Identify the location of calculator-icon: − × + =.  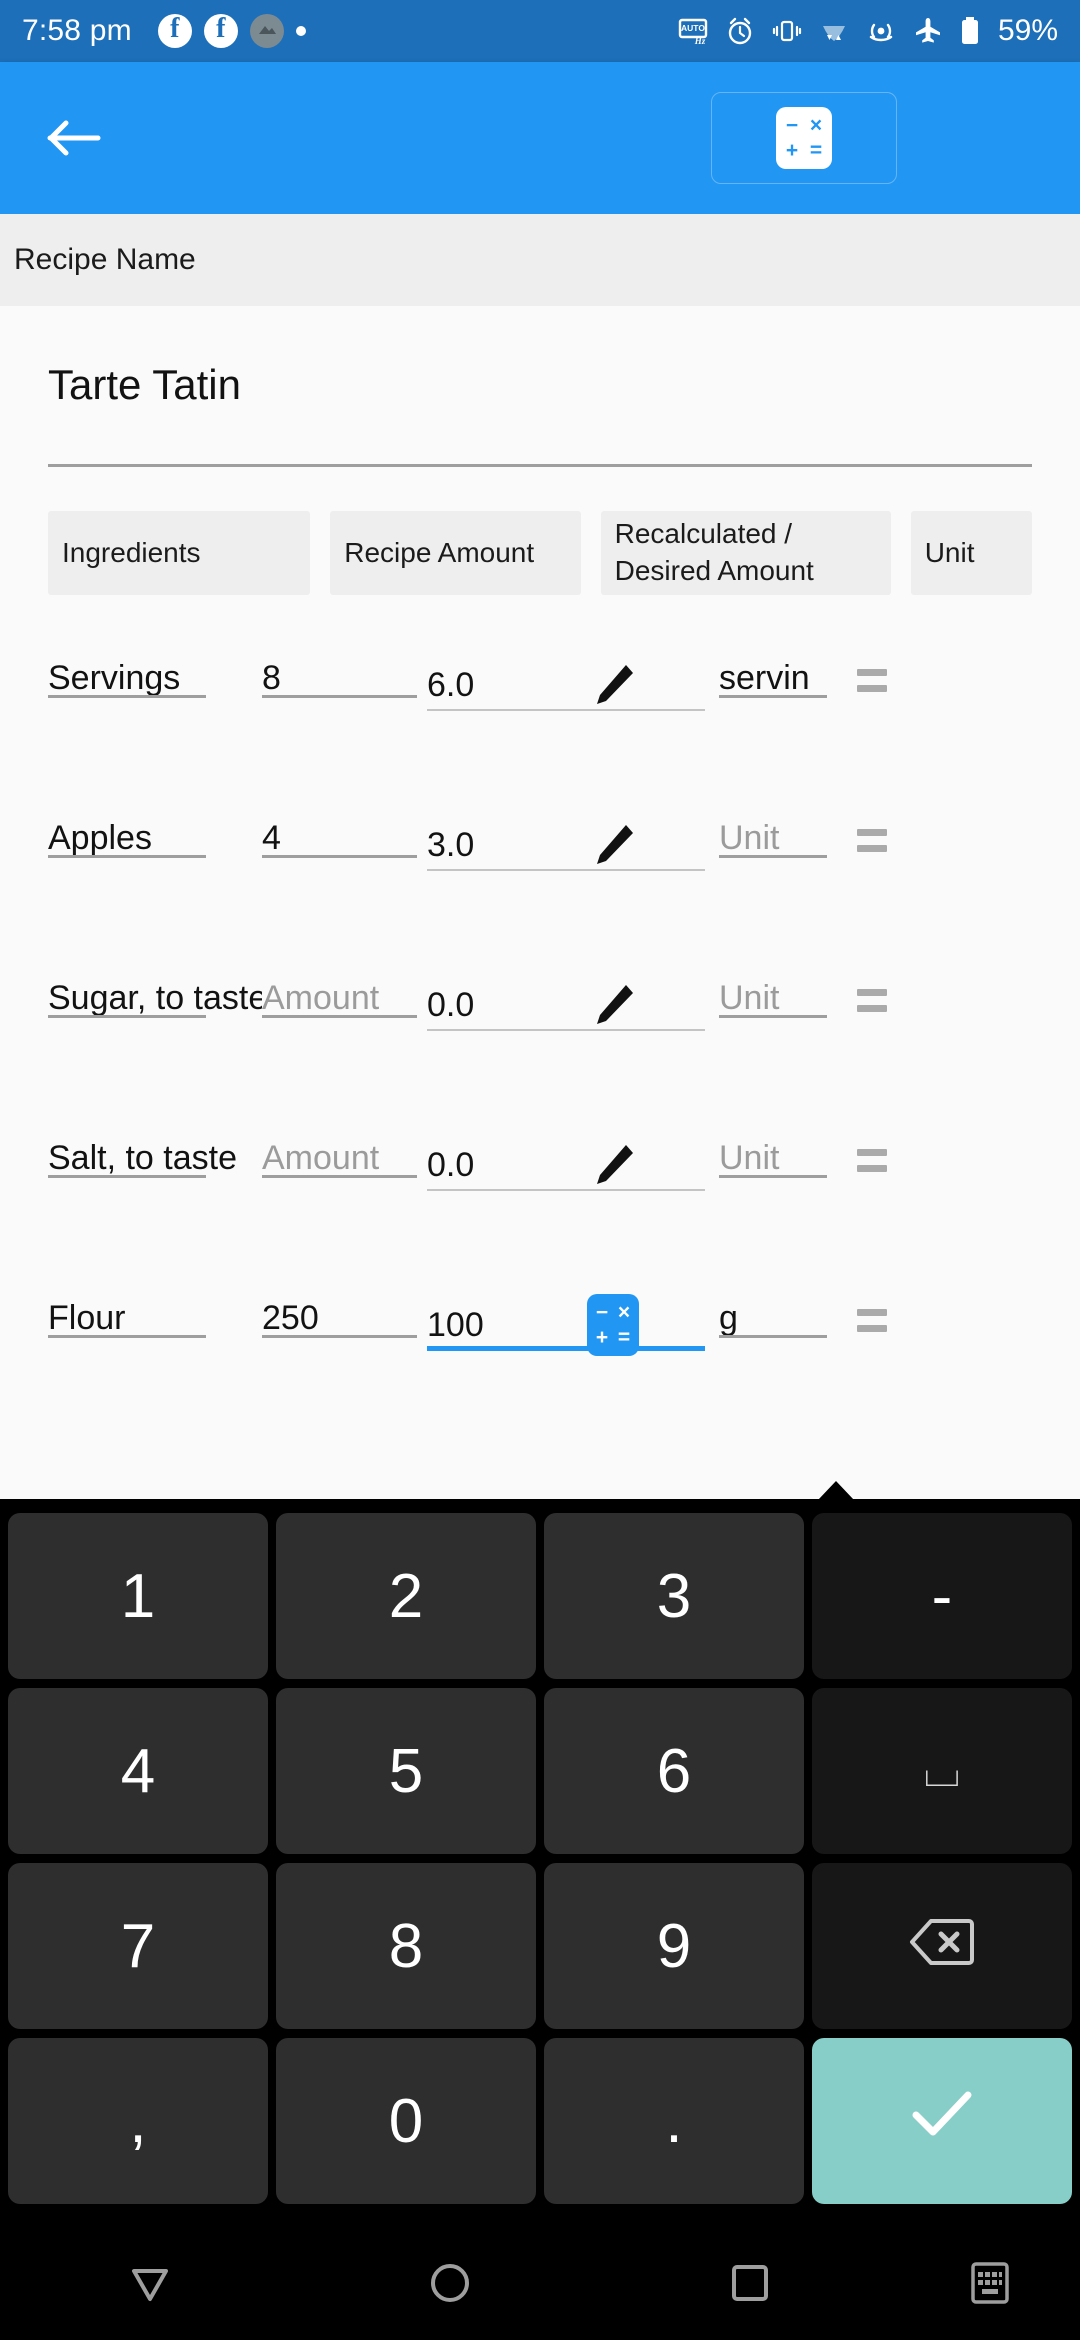
(804, 138).